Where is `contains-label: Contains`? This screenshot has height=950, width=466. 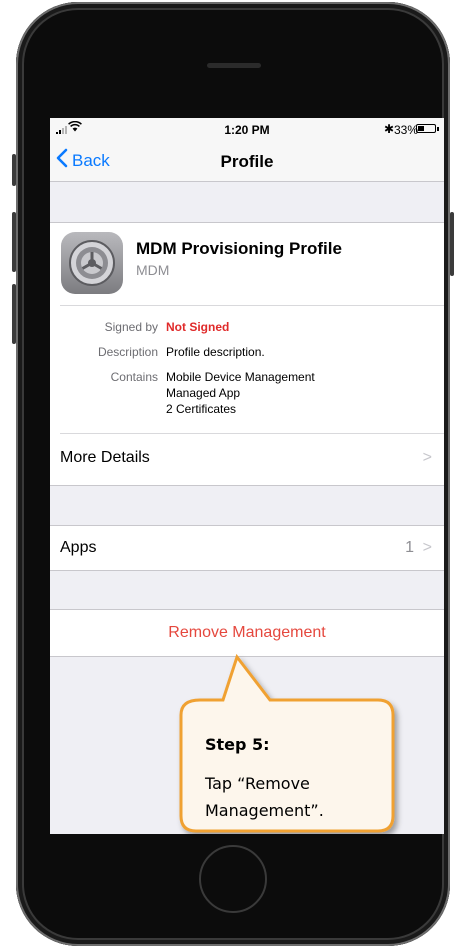 contains-label: Contains is located at coordinates (134, 377).